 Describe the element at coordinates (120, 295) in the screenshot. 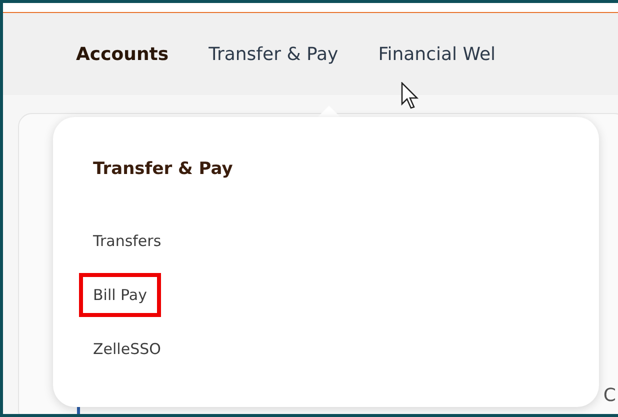

I see `menu-item: Bill Pay` at that location.